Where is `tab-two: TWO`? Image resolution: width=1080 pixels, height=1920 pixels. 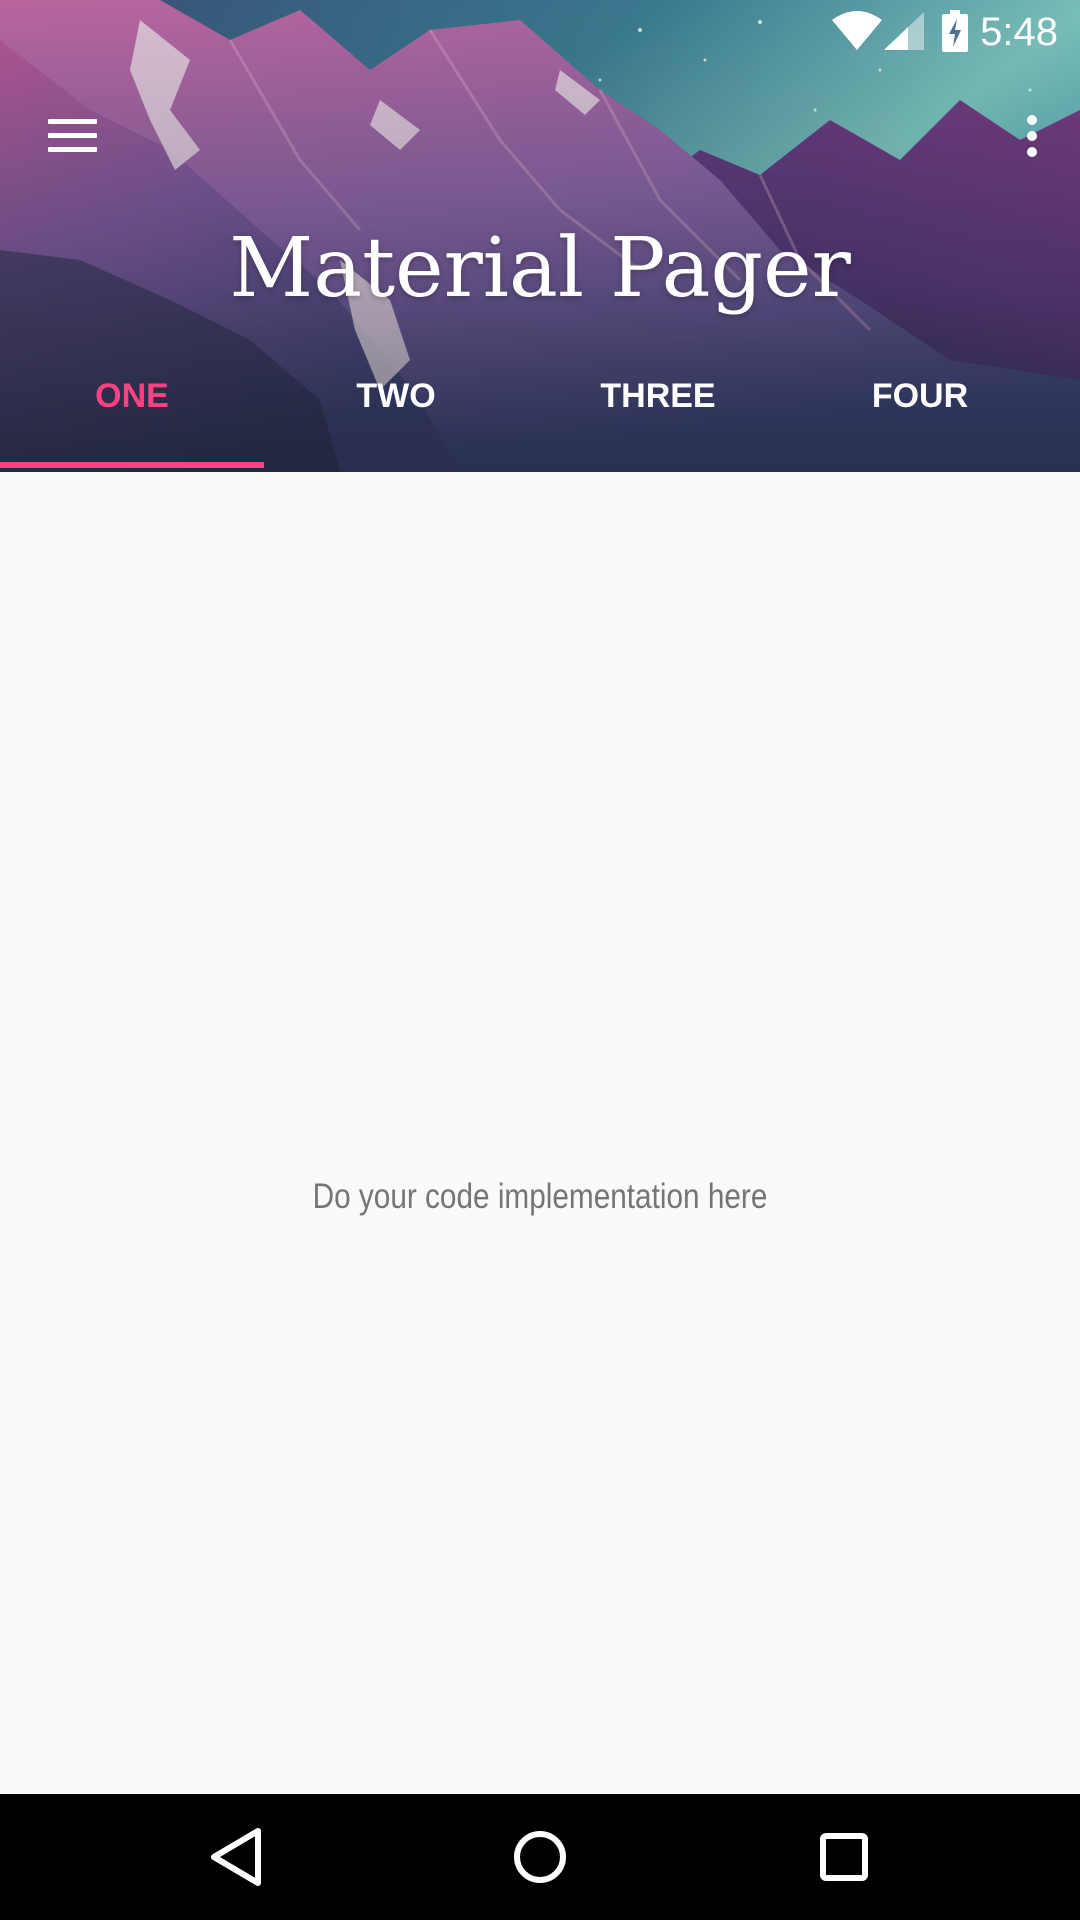
tab-two: TWO is located at coordinates (396, 416).